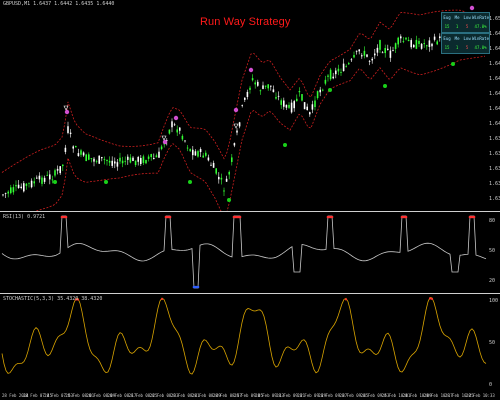 Image resolution: width=500 pixels, height=400 pixels. What do you see at coordinates (494, 94) in the screenshot?
I see `price-axis-label: 1.6430` at bounding box center [494, 94].